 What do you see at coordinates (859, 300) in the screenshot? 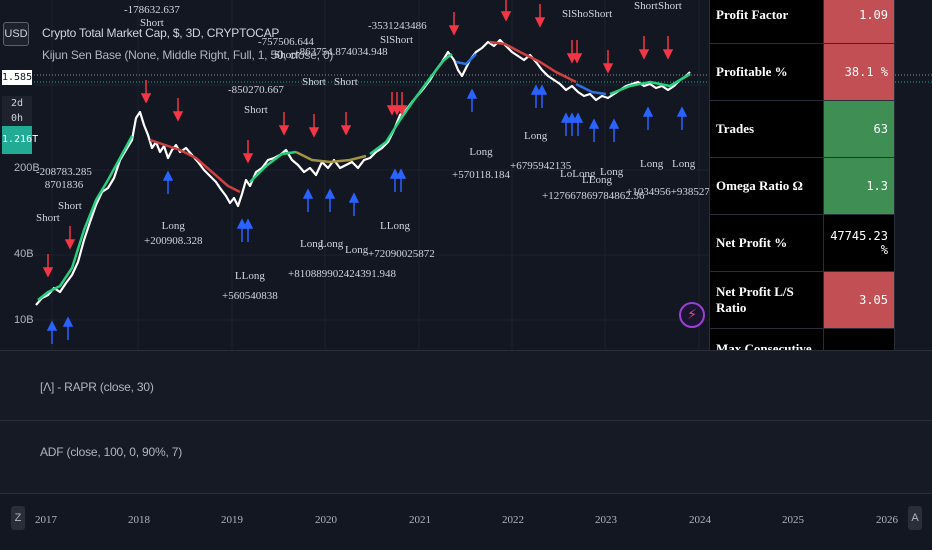
I see `stats-value: 3.05` at bounding box center [859, 300].